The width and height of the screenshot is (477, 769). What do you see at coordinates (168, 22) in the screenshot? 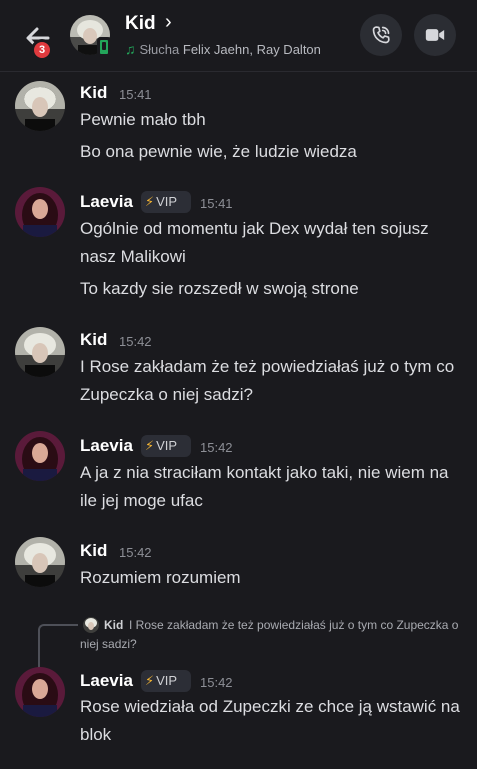
I see `chevron-right-icon: ›` at bounding box center [168, 22].